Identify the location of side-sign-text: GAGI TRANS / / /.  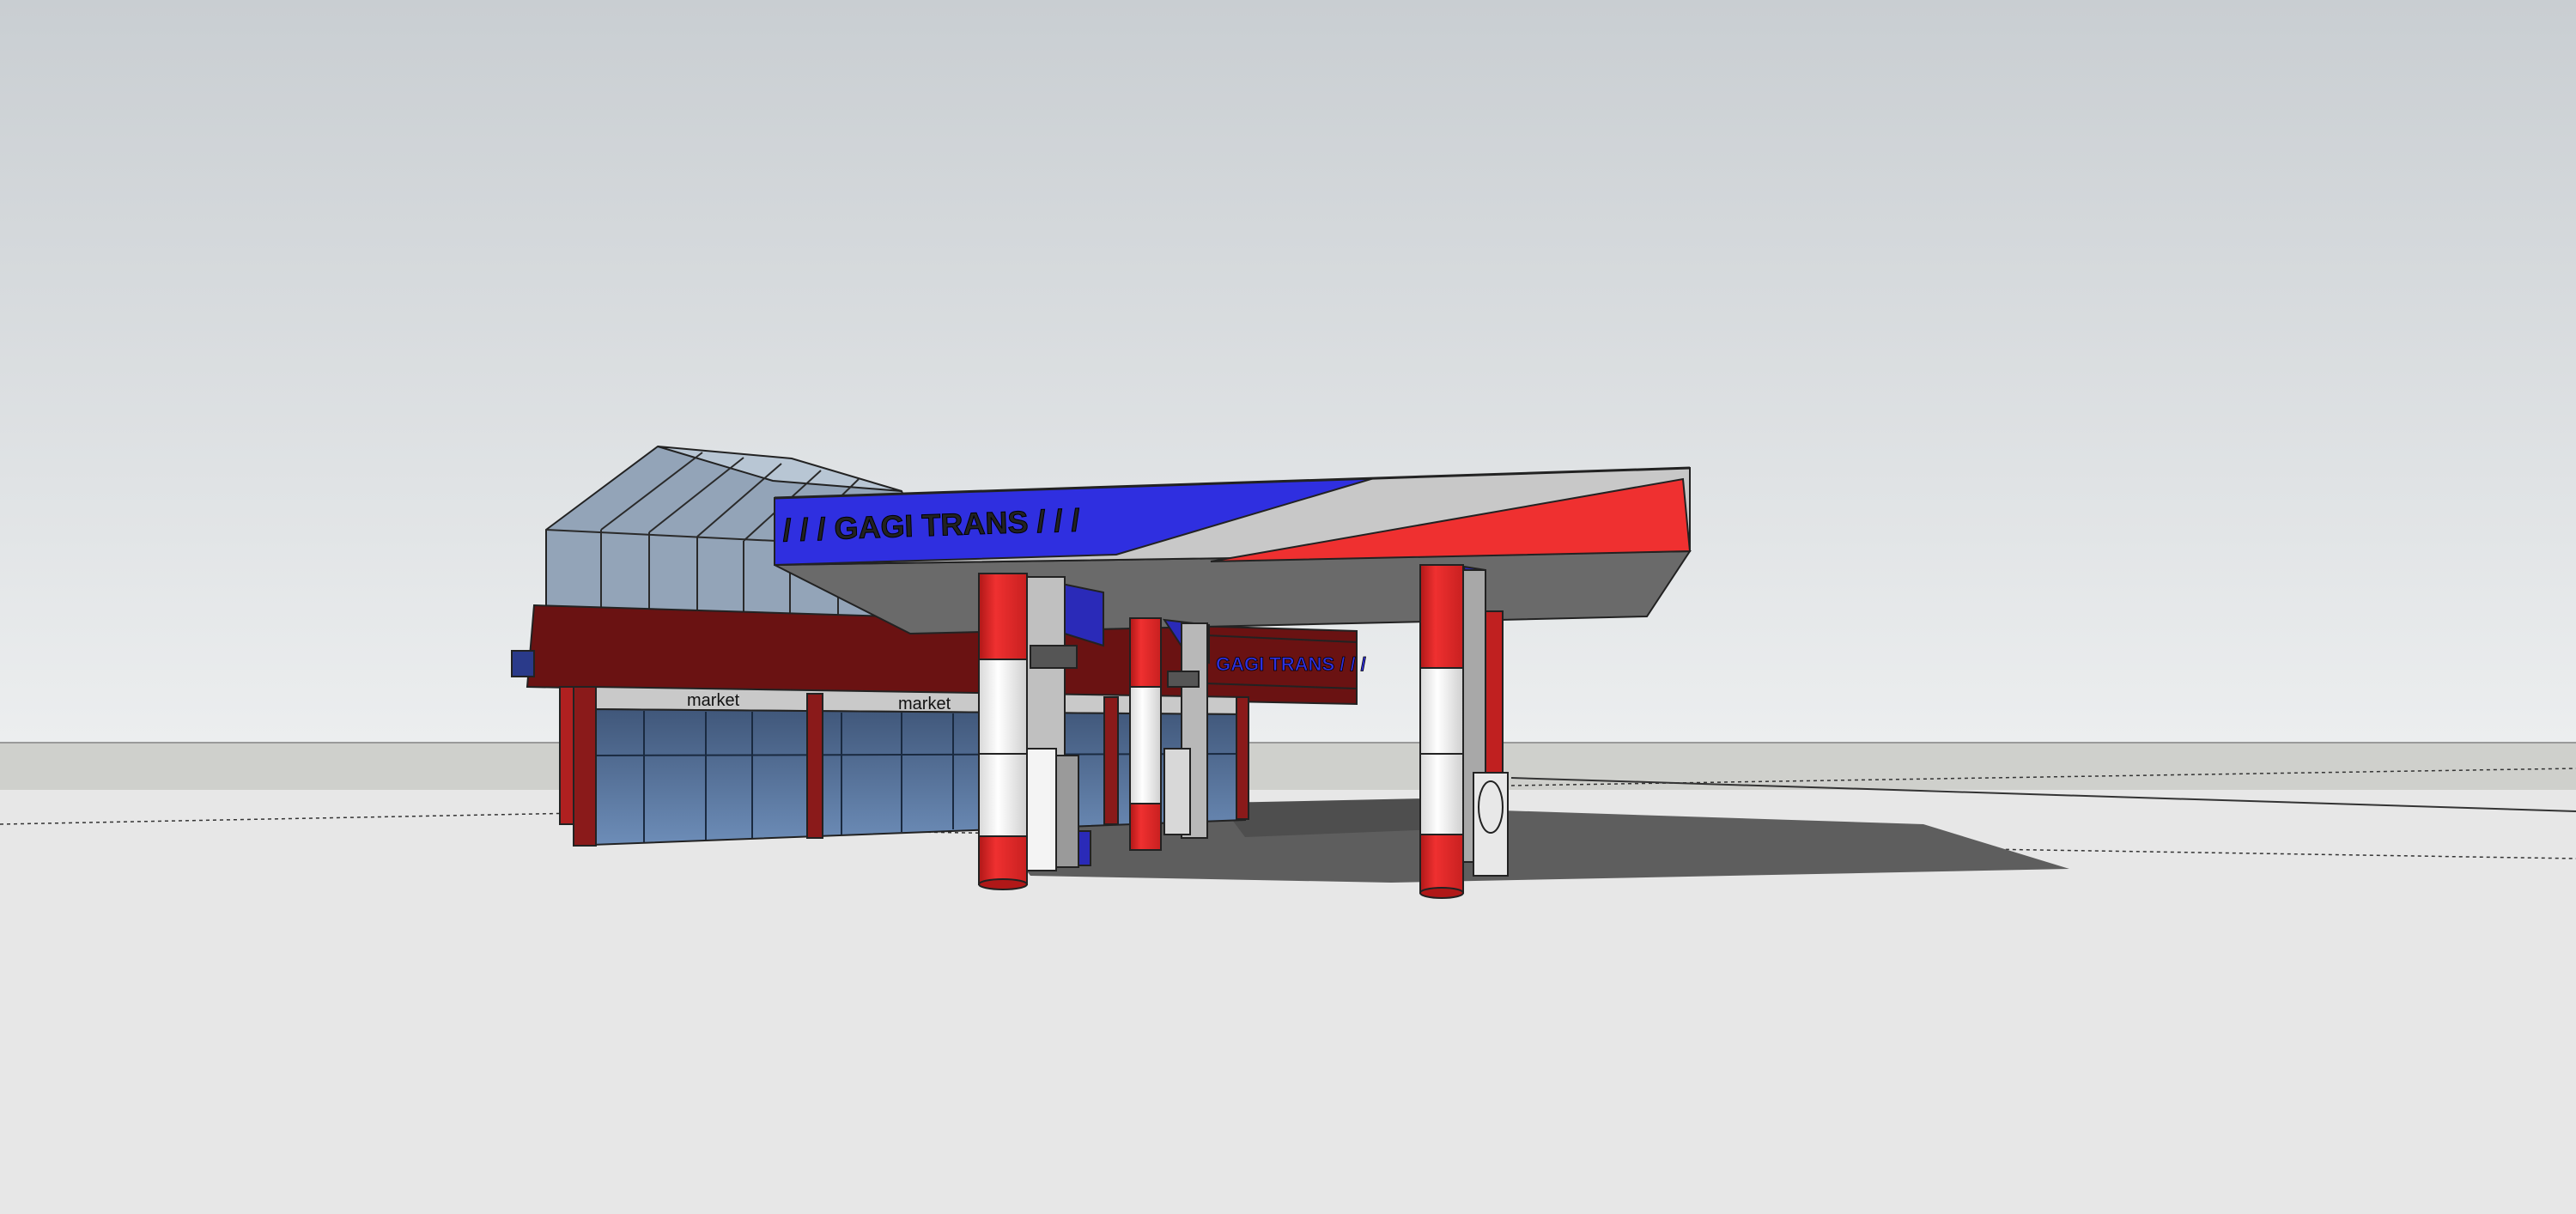
(1291, 664).